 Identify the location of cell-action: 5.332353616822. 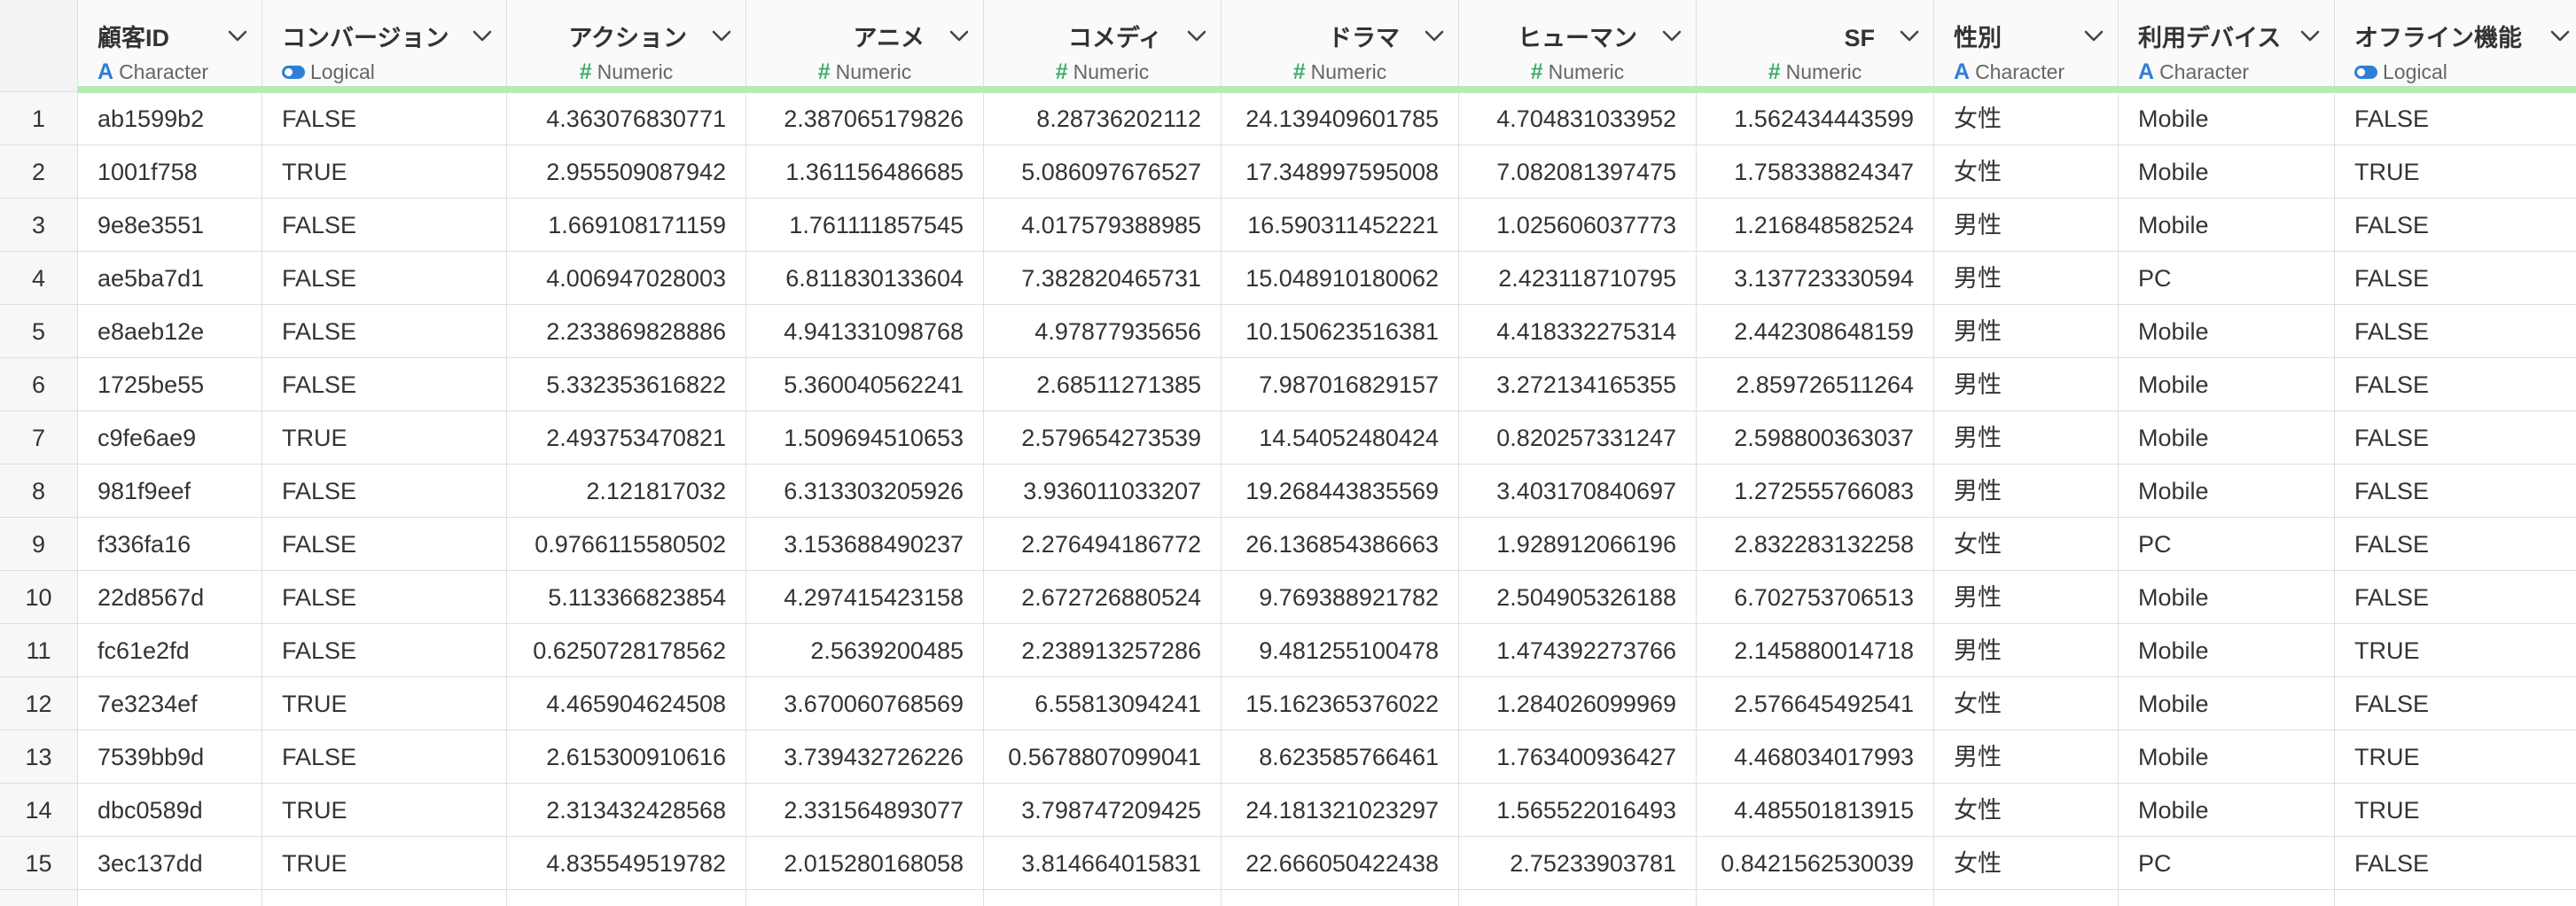
(626, 384).